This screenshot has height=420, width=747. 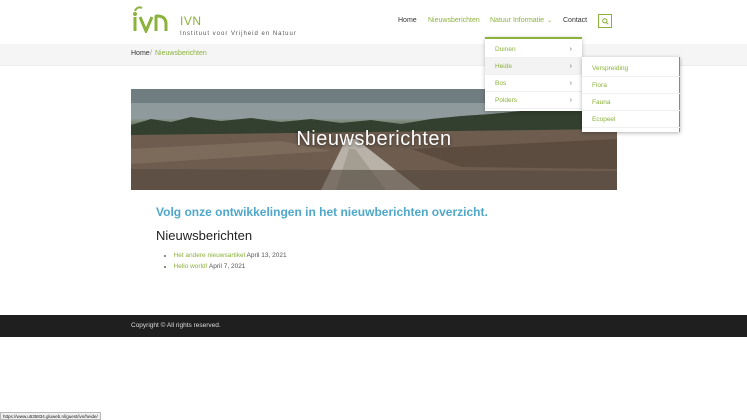 What do you see at coordinates (204, 235) in the screenshot?
I see `section-heading: Nieuwsberichten` at bounding box center [204, 235].